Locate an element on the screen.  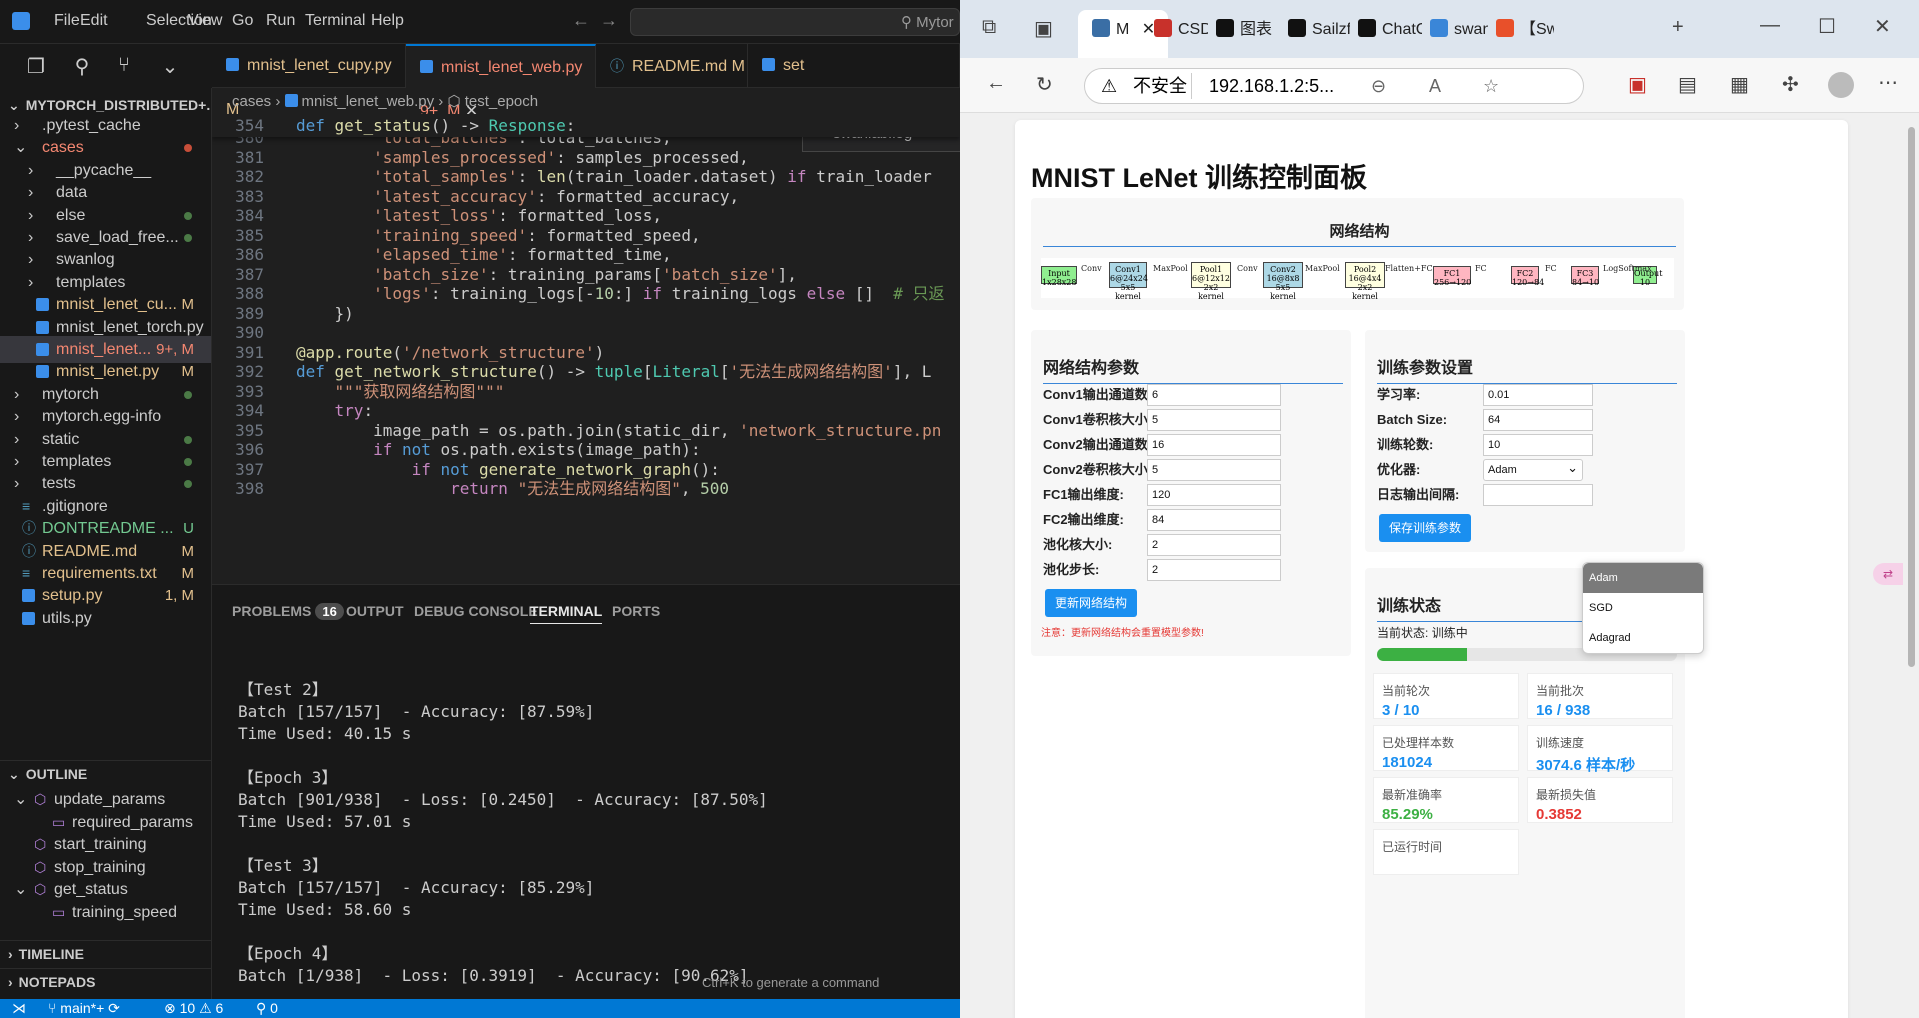
code-text: return "无法生成网络结构图", 500 is located at coordinates (590, 488).